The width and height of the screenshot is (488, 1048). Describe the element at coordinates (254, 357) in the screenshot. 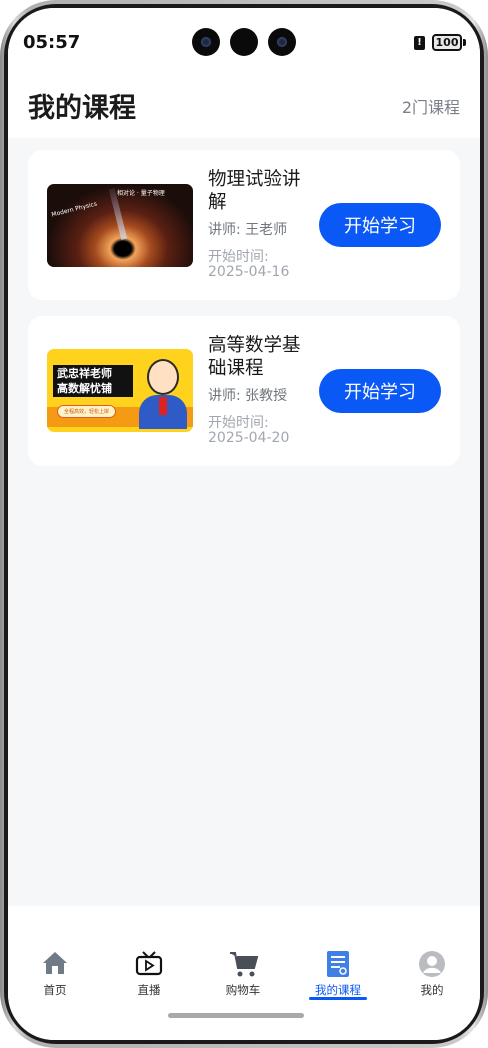

I see `course-title: 高等数学基础课程` at that location.